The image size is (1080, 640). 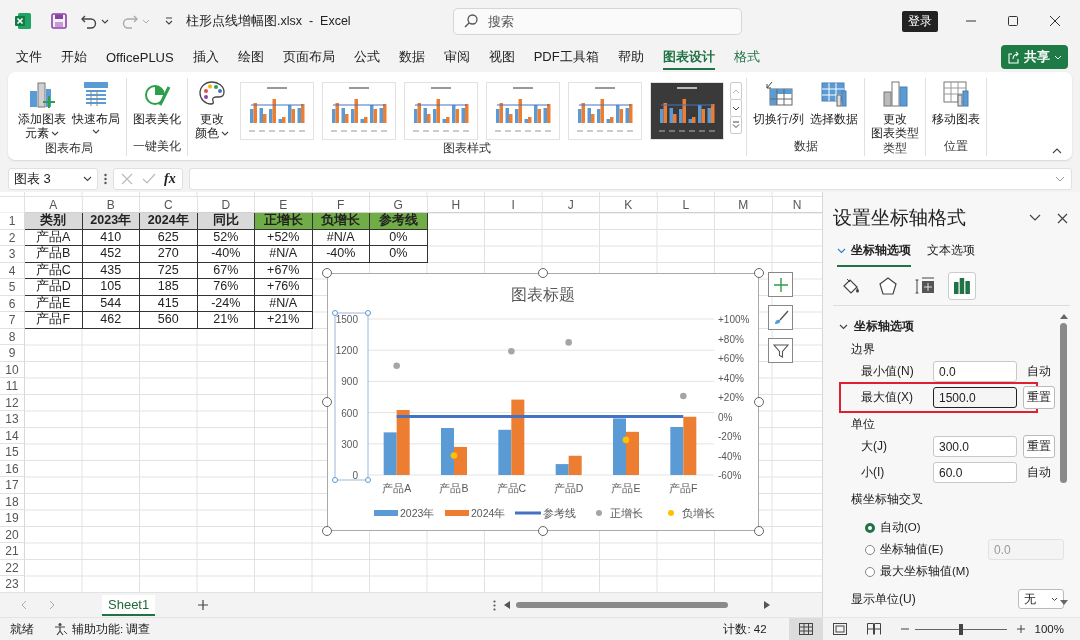 I want to click on row-number: 7, so click(x=12, y=320).